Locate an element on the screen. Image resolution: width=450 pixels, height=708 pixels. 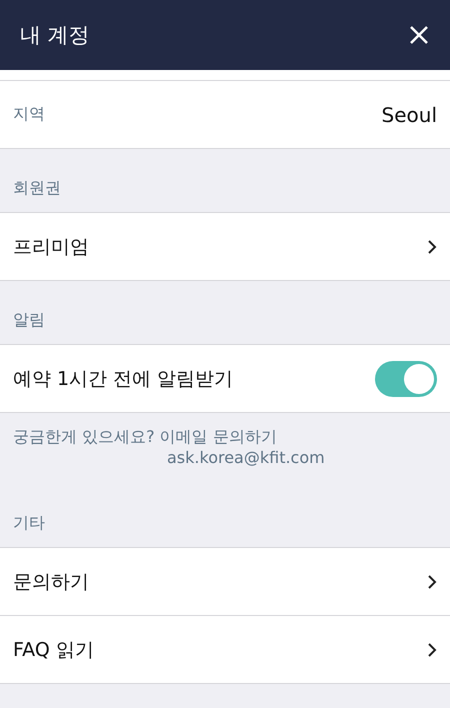
close-button is located at coordinates (419, 35).